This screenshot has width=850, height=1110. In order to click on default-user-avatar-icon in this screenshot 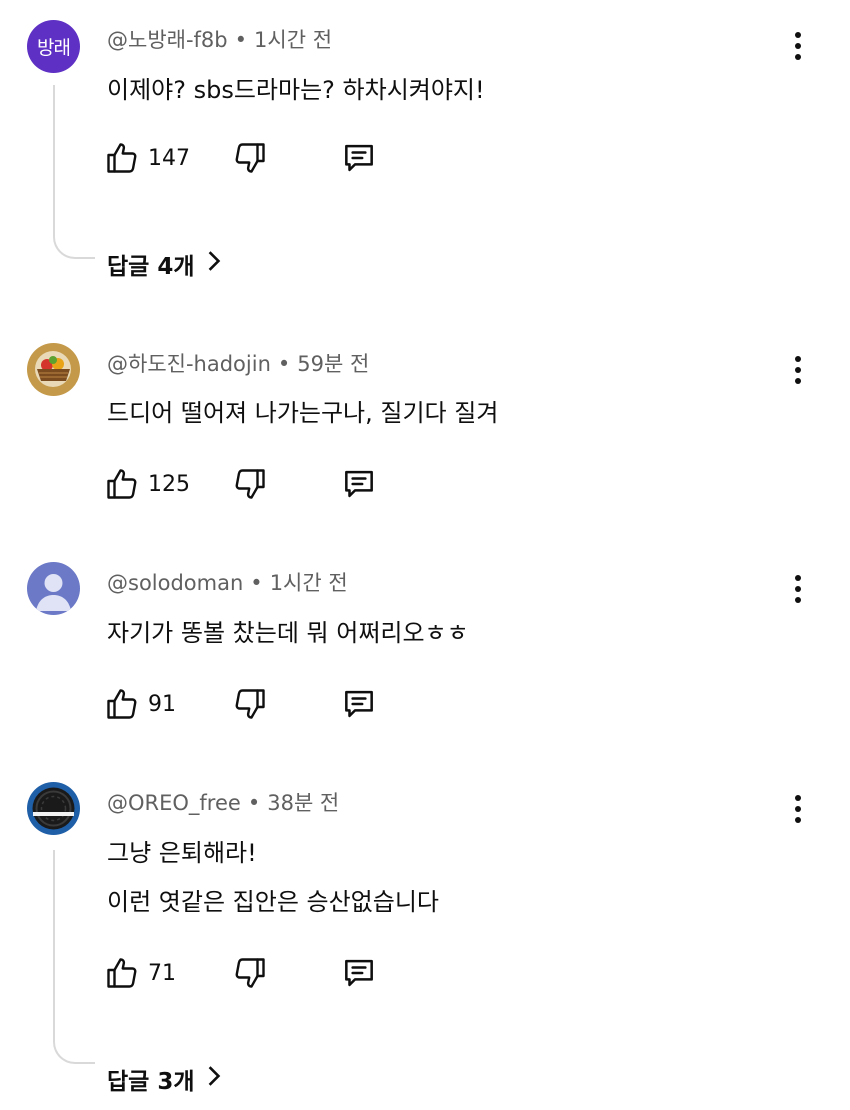, I will do `click(53, 588)`.